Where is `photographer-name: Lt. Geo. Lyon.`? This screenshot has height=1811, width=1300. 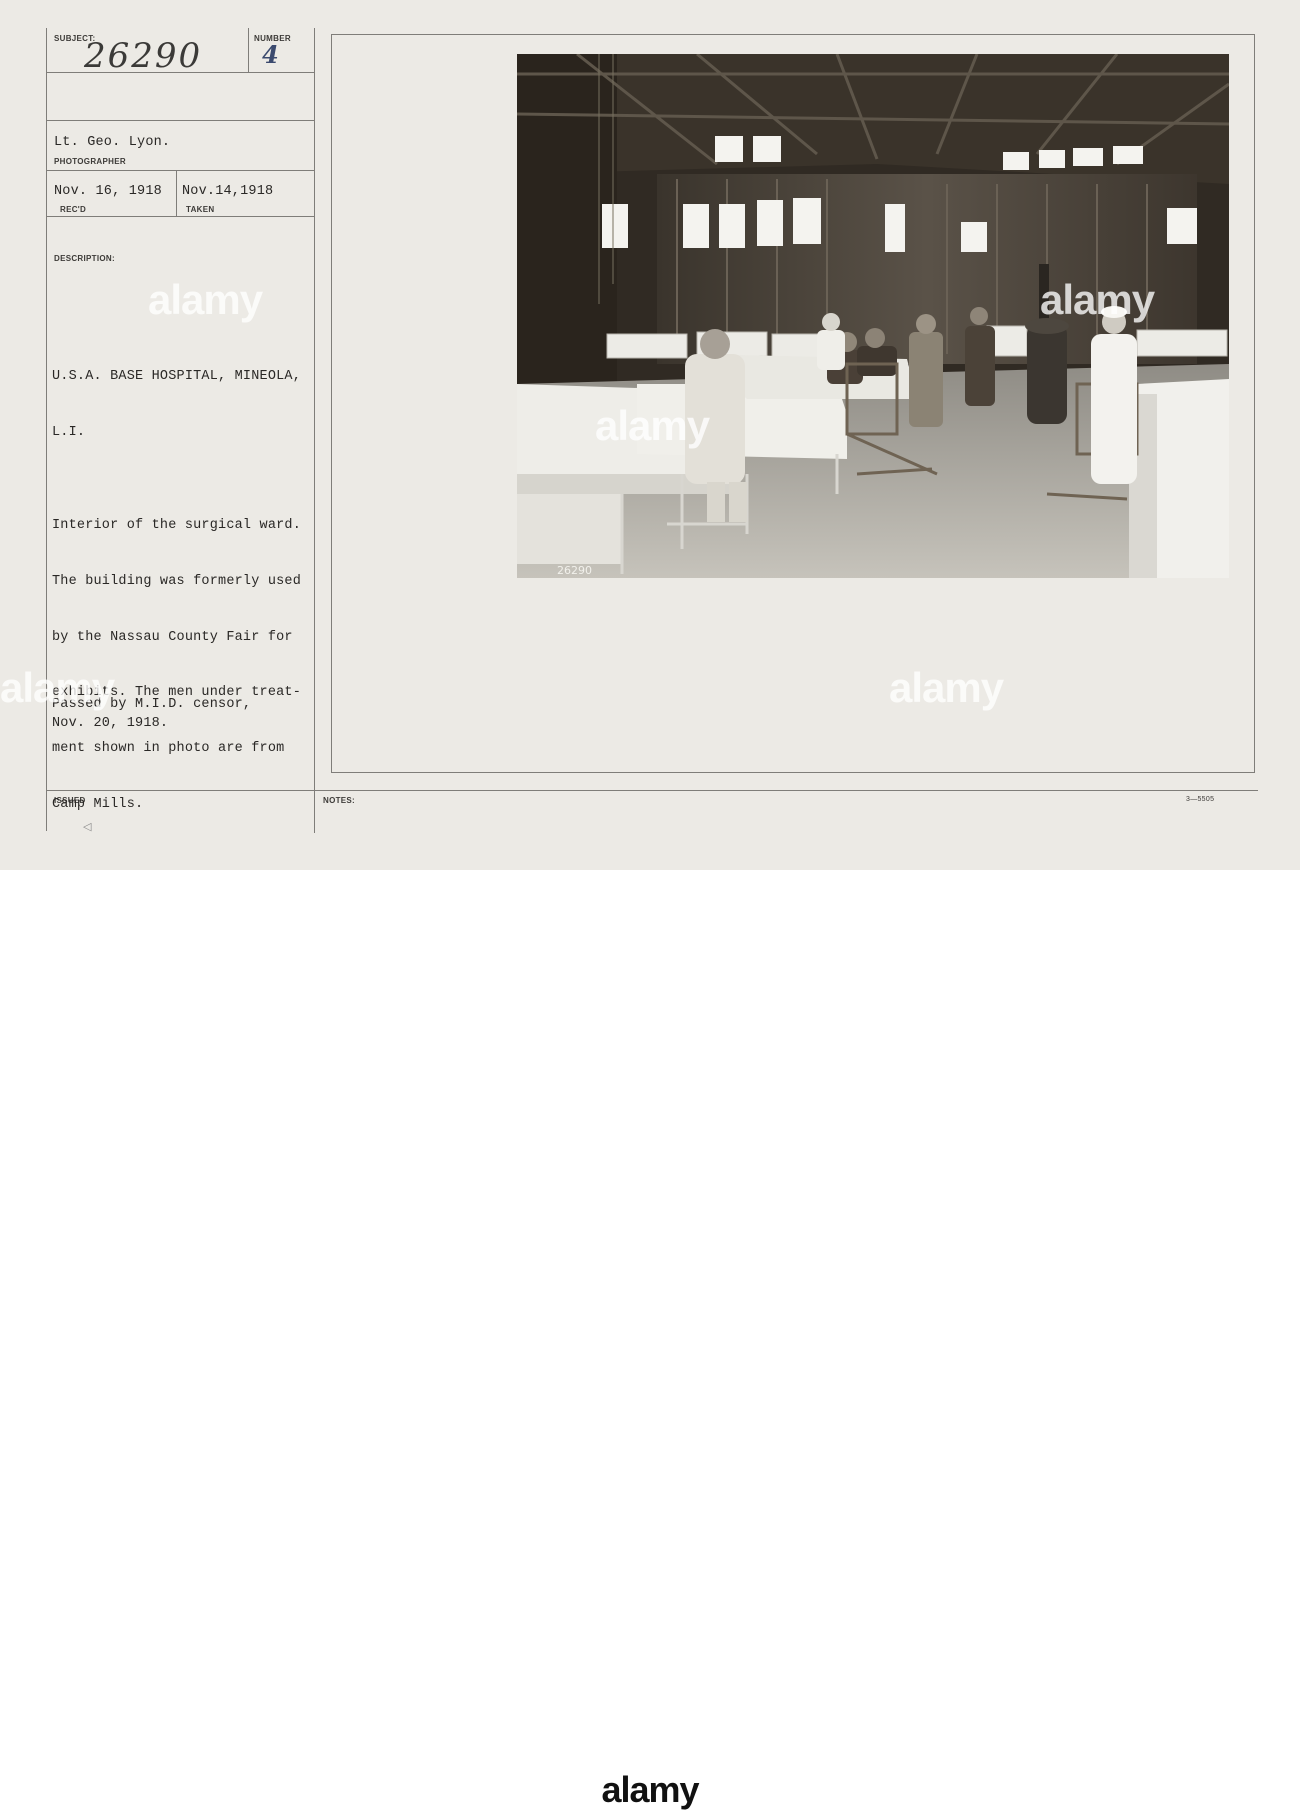 photographer-name: Lt. Geo. Lyon. is located at coordinates (112, 142).